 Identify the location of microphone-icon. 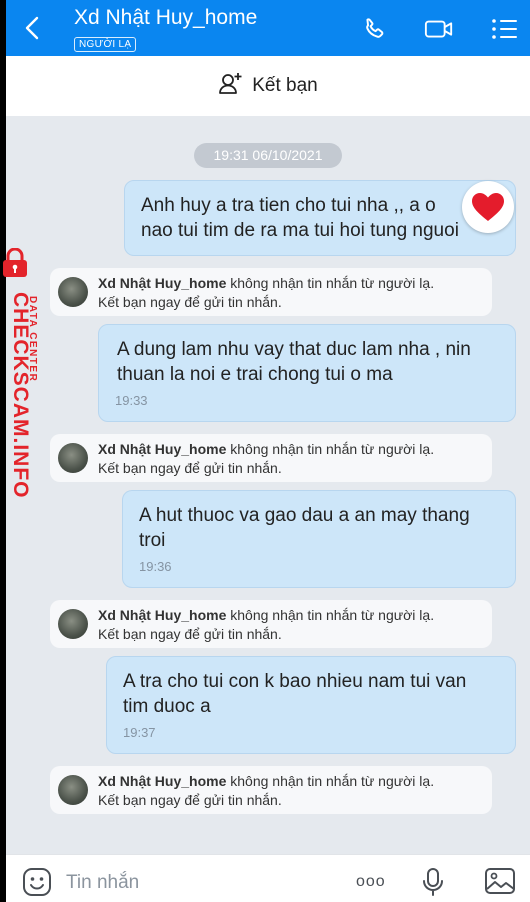
(433, 884).